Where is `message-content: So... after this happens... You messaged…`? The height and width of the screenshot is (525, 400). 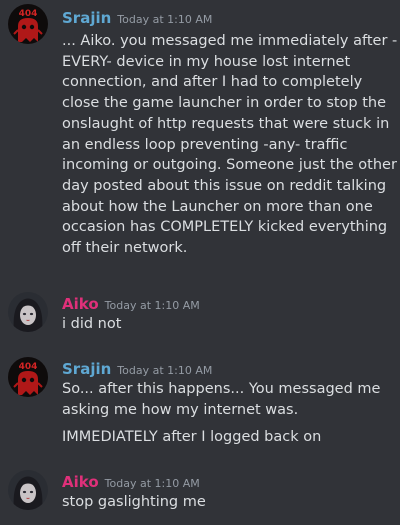
message-content: So... after this happens... You messaged… is located at coordinates (228, 399).